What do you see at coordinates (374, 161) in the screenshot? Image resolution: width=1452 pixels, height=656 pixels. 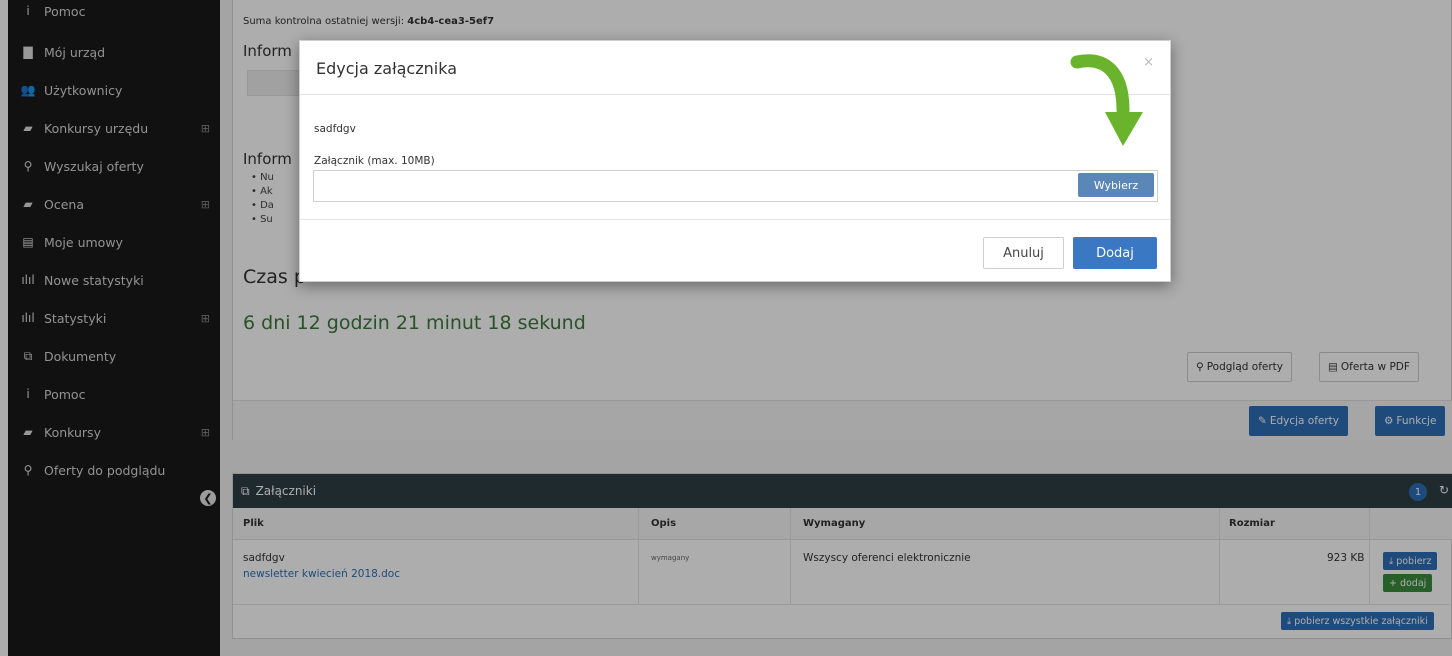 I see `attachment-field-label: Załącznik (max. 10MB)` at bounding box center [374, 161].